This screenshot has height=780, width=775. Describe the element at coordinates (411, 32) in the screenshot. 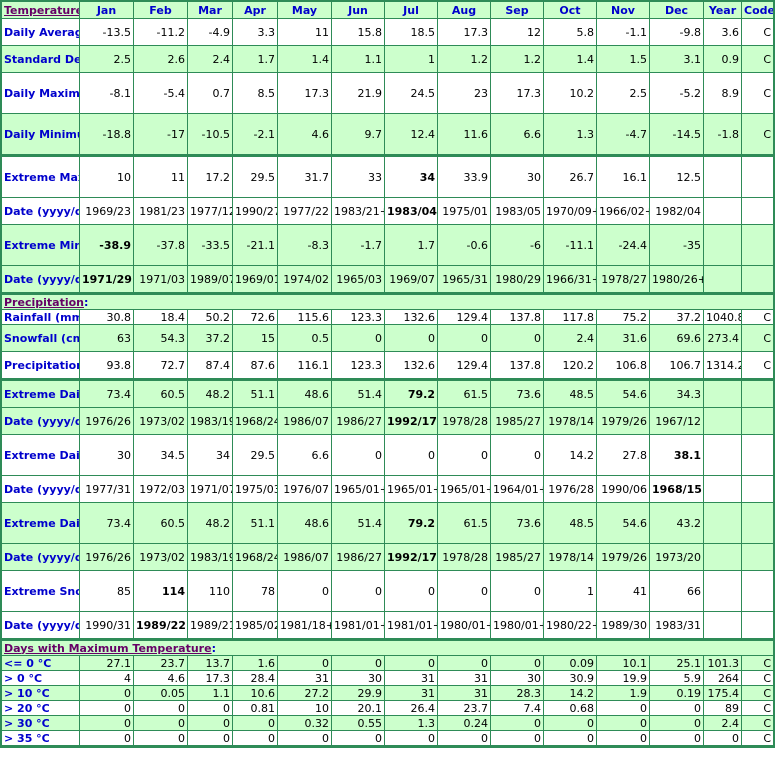

I see `value-cell: 18.5` at that location.